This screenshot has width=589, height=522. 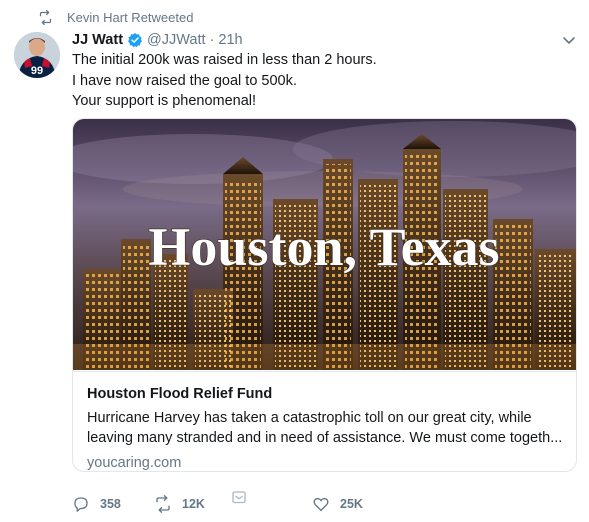 What do you see at coordinates (81, 504) in the screenshot?
I see `reply-icon` at bounding box center [81, 504].